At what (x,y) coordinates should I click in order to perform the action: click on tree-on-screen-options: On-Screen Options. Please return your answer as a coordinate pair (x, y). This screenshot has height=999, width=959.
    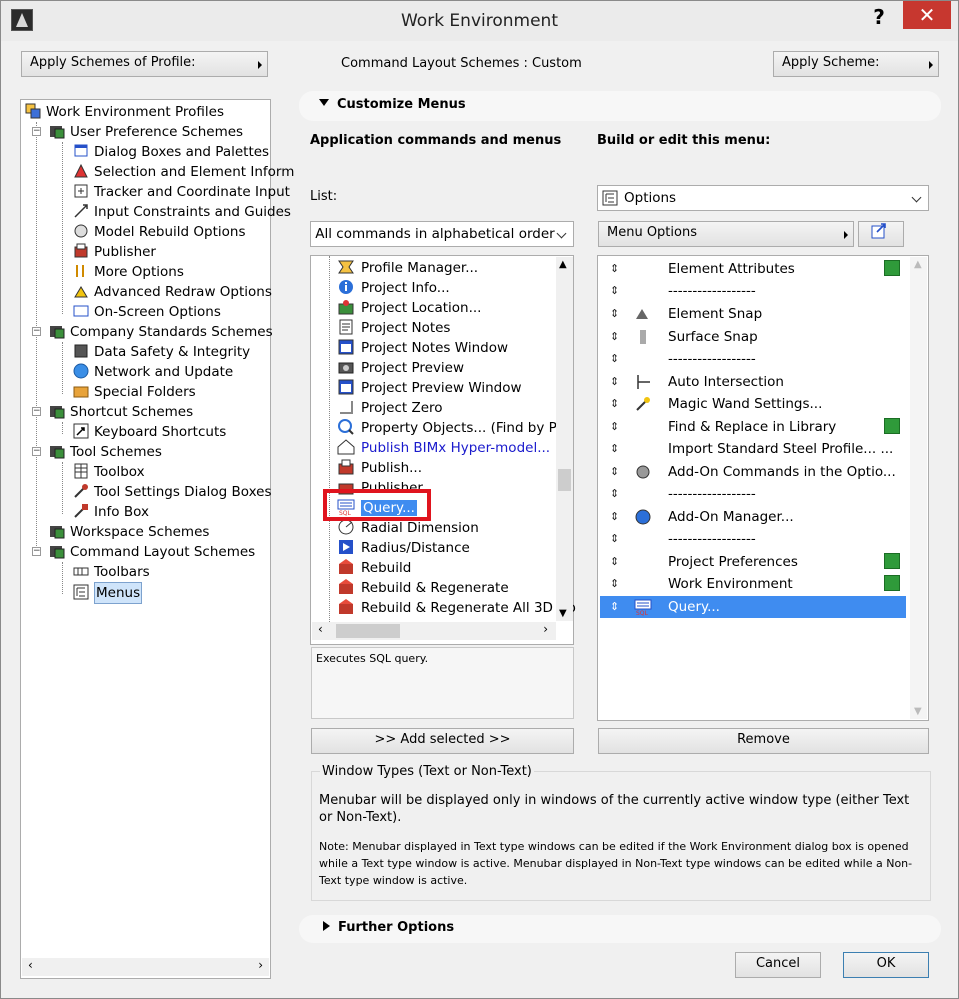
    Looking at the image, I should click on (147, 312).